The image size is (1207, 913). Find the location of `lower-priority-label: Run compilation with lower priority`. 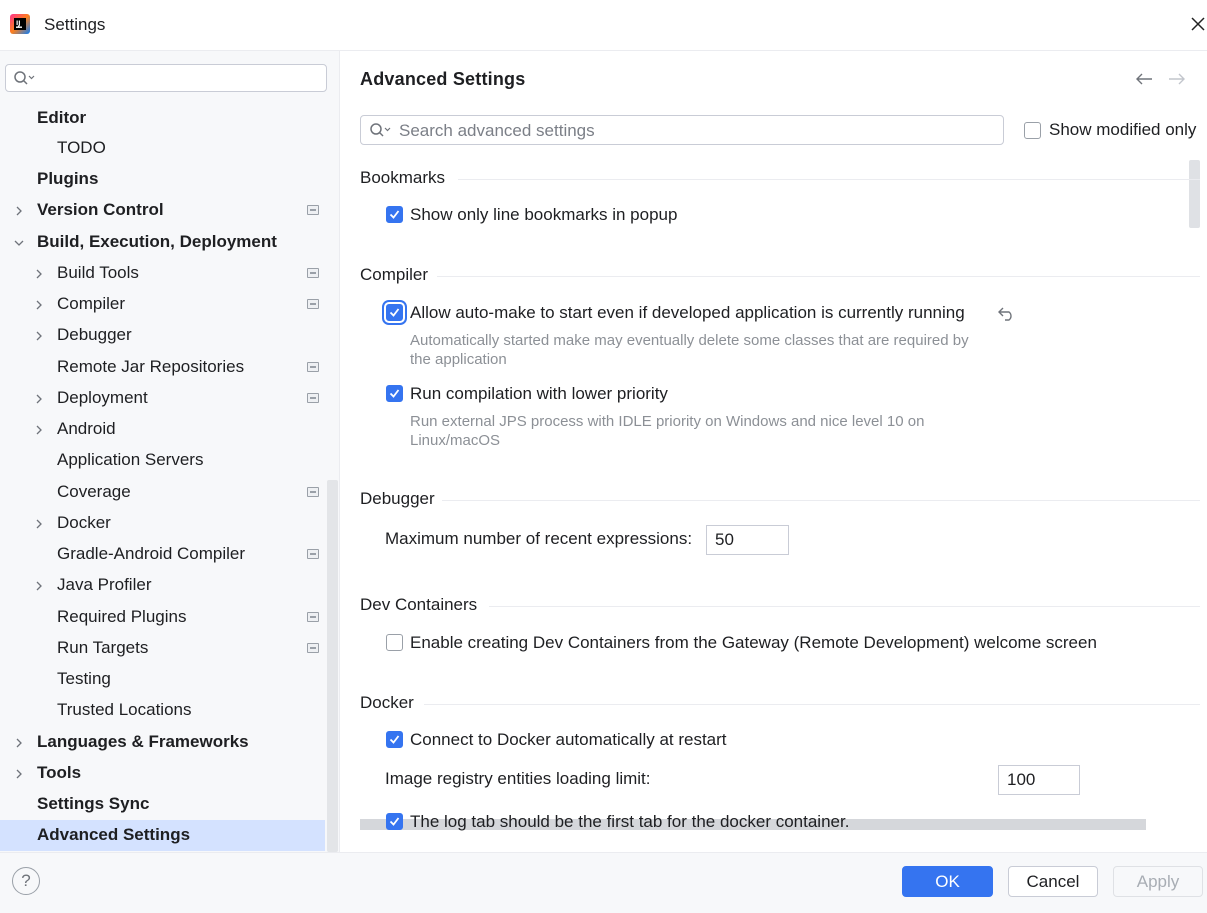

lower-priority-label: Run compilation with lower priority is located at coordinates (539, 393).